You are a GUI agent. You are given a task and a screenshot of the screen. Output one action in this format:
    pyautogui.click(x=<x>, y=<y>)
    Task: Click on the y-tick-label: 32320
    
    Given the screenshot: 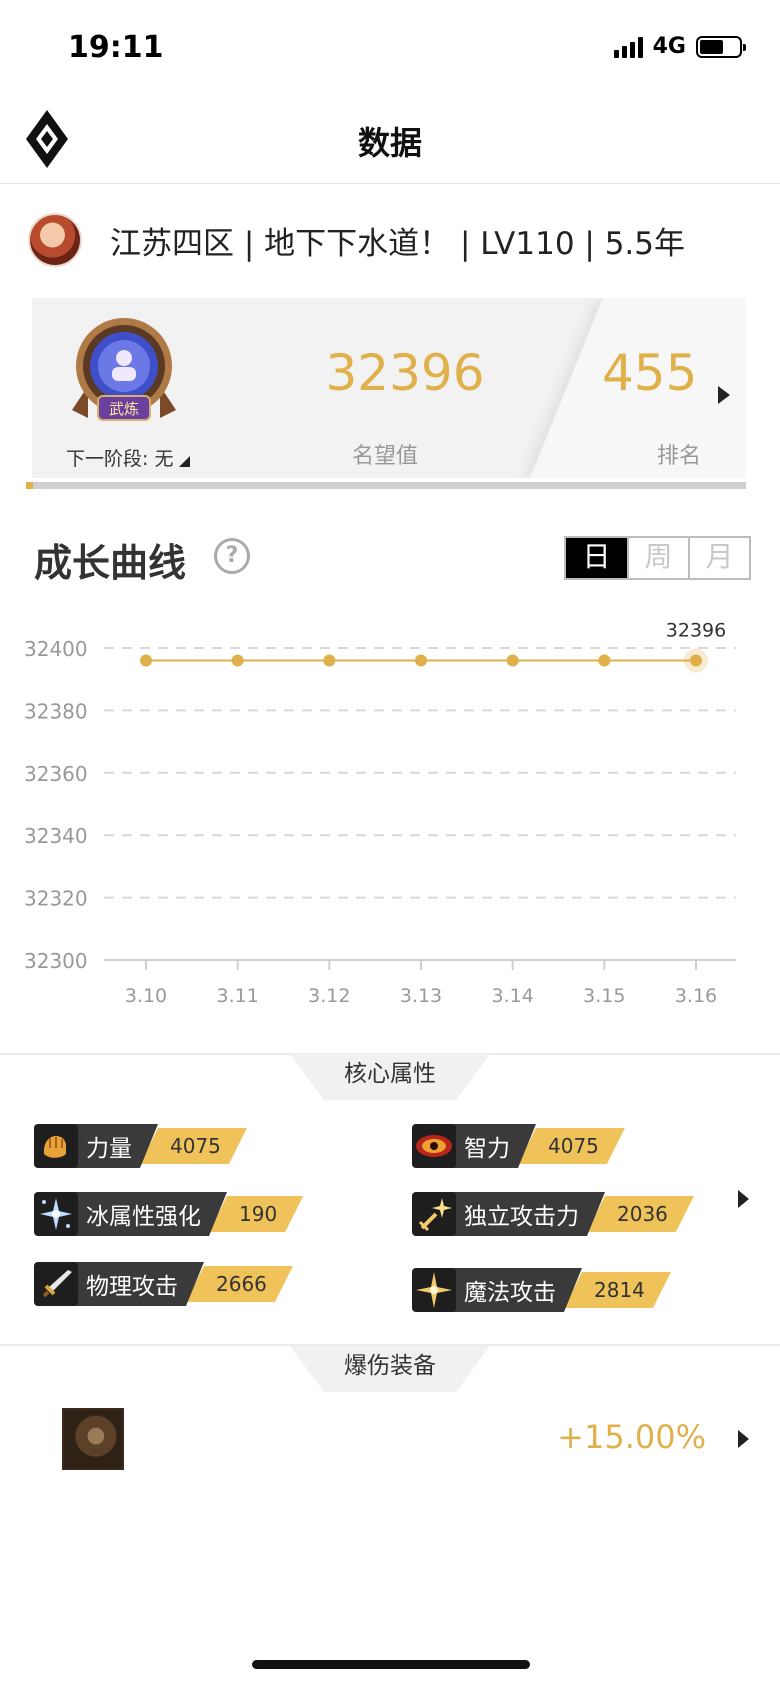 What is the action you would take?
    pyautogui.click(x=56, y=899)
    